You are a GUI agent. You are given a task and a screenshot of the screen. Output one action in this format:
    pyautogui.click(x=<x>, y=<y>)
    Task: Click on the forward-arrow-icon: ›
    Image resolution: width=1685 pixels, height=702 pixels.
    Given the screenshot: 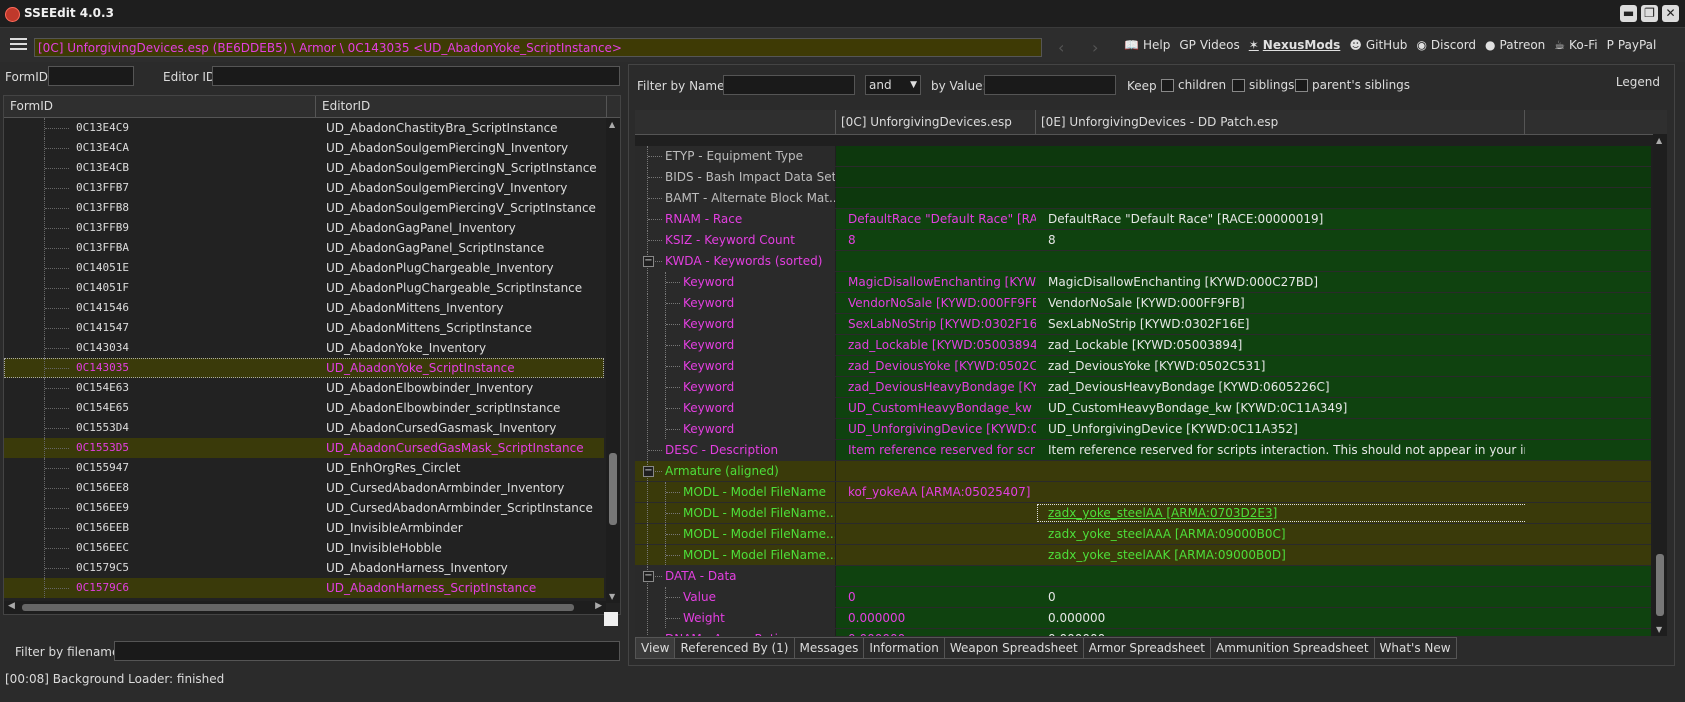 What is the action you would take?
    pyautogui.click(x=1095, y=47)
    